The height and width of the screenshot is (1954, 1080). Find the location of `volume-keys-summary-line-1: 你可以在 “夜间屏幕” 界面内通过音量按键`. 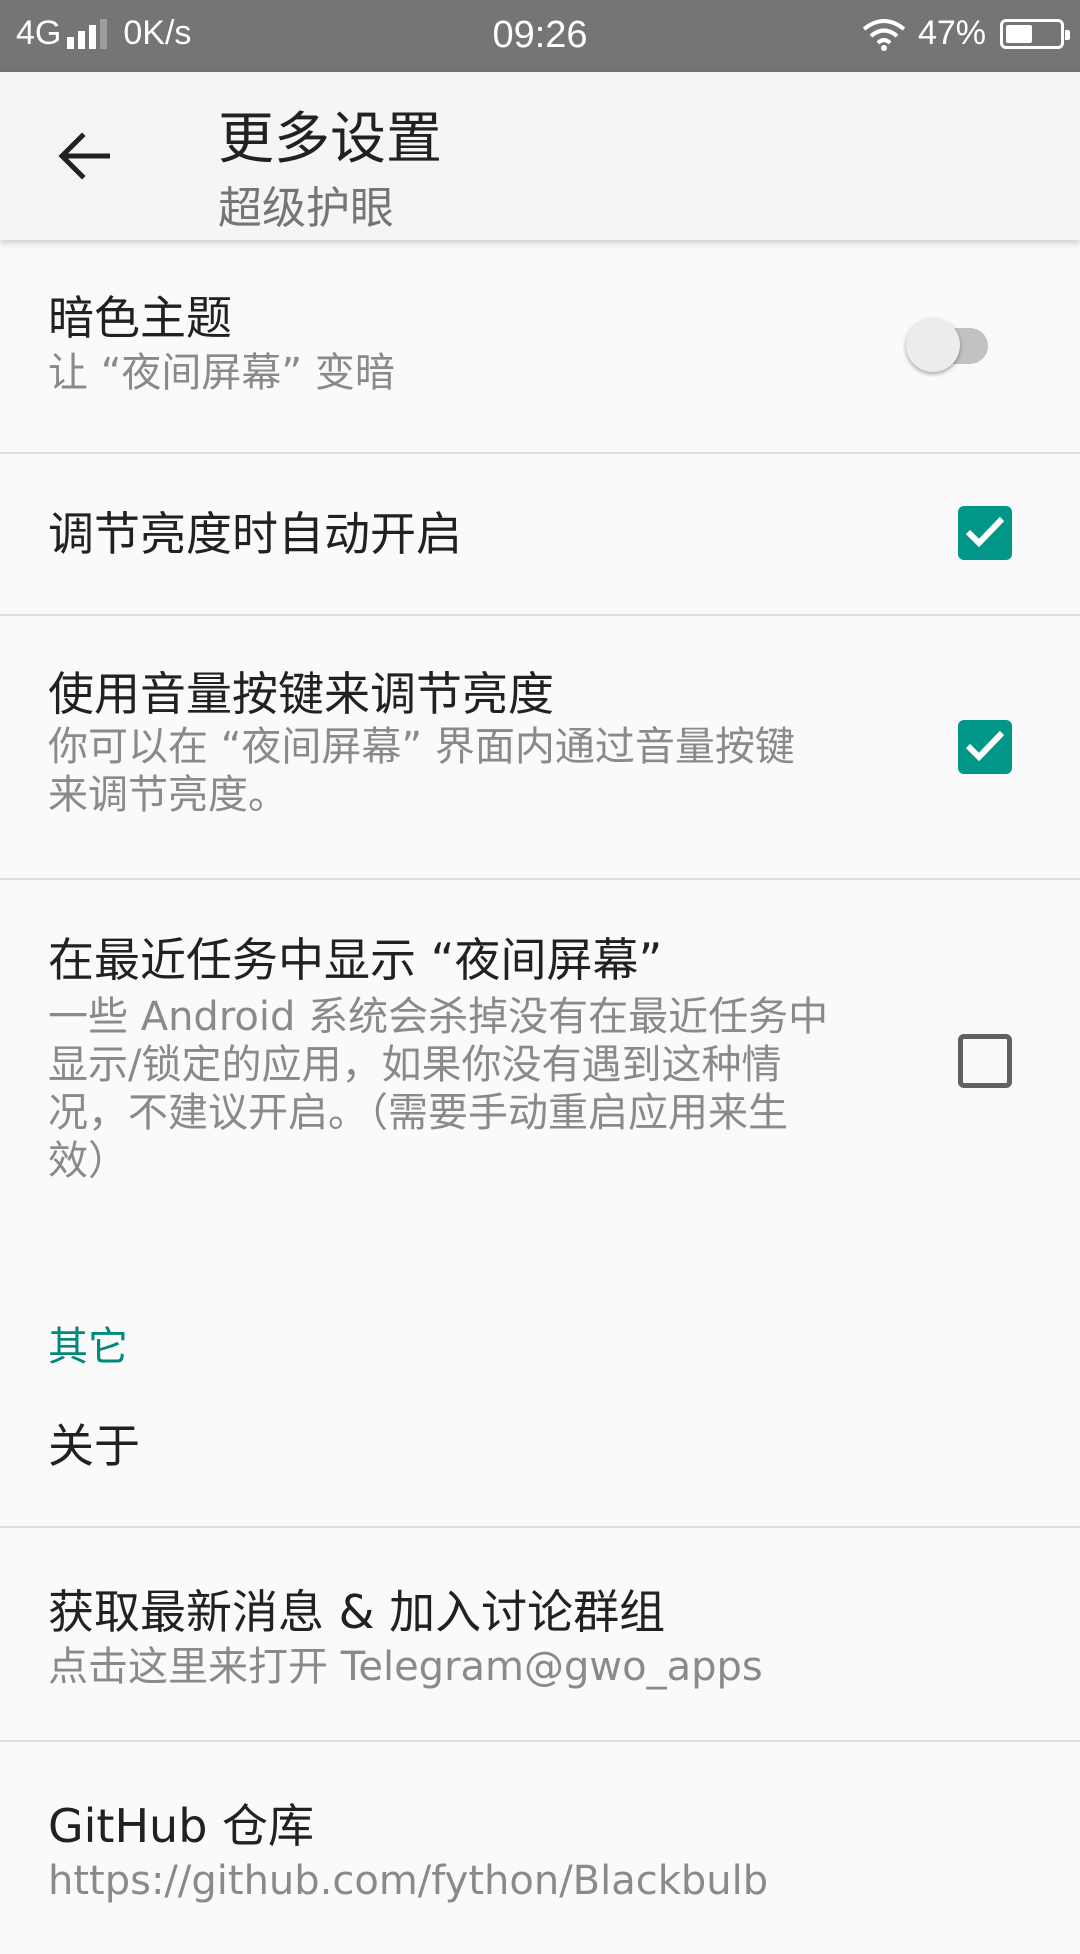

volume-keys-summary-line-1: 你可以在 “夜间屏幕” 界面内通过音量按键 is located at coordinates (421, 747).